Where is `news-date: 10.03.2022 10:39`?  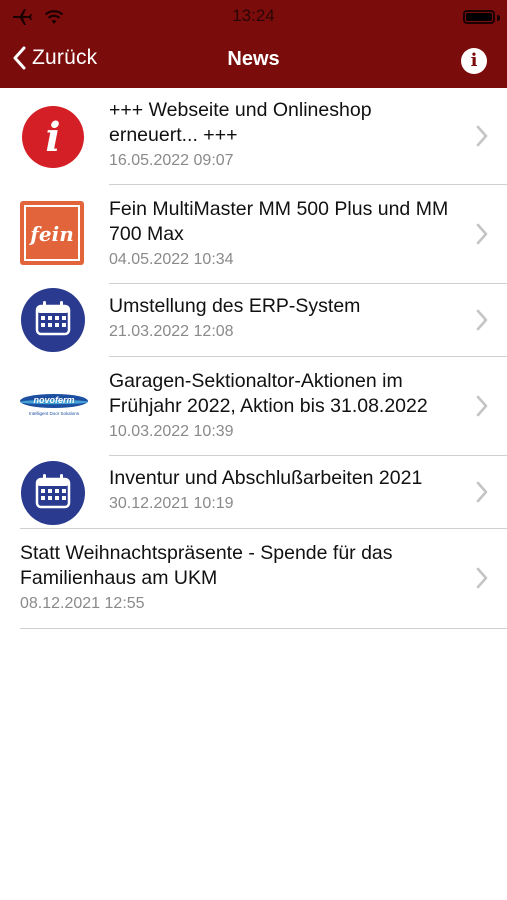 news-date: 10.03.2022 10:39 is located at coordinates (171, 431).